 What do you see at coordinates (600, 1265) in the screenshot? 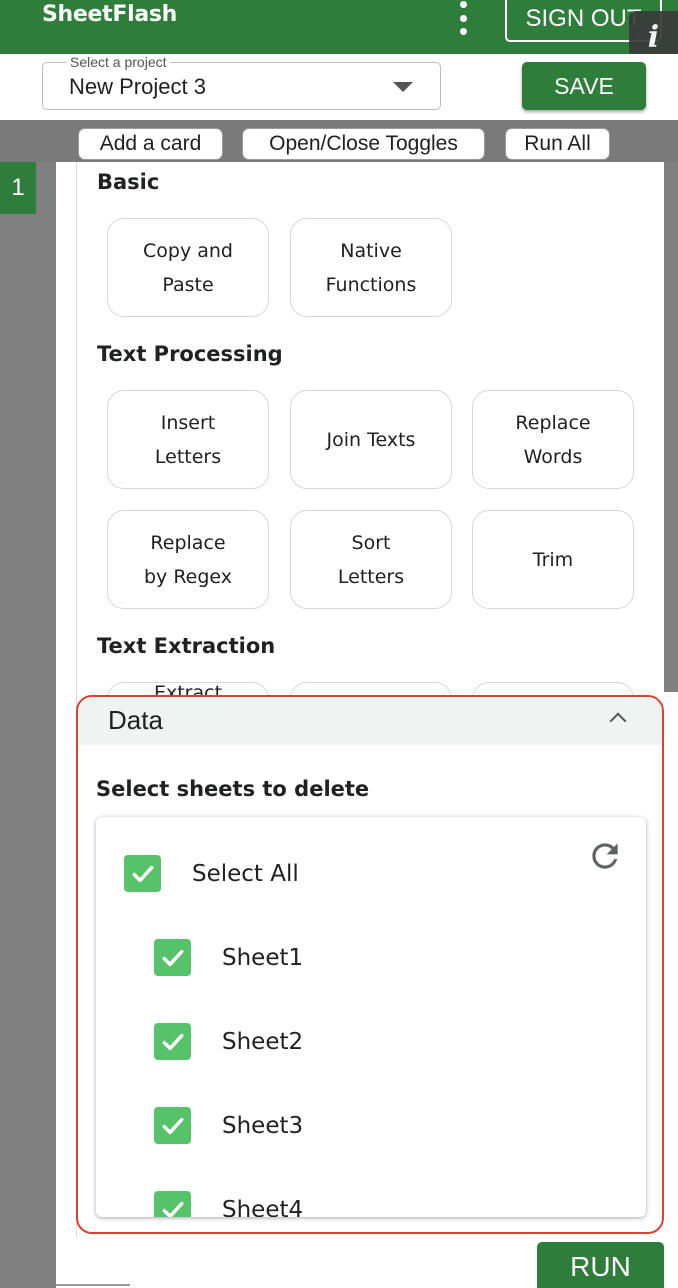
I see `run-button: RUN` at bounding box center [600, 1265].